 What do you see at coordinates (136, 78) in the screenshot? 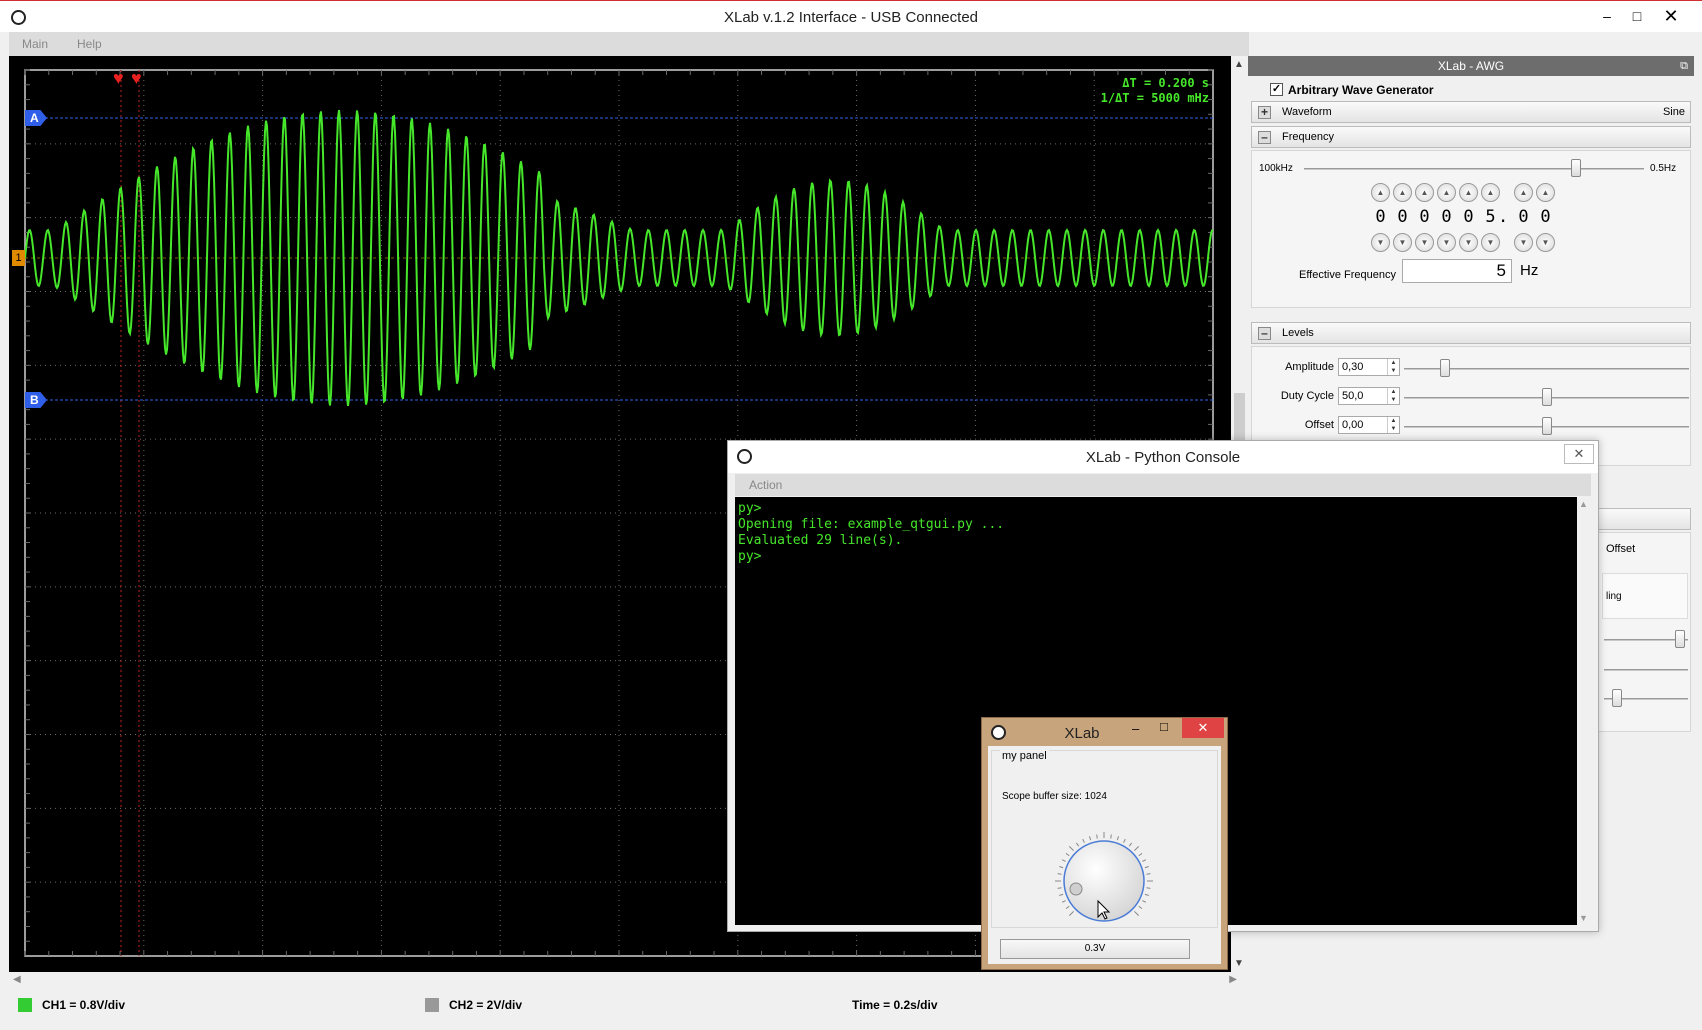
I see `cursor-marker-2: ♥` at bounding box center [136, 78].